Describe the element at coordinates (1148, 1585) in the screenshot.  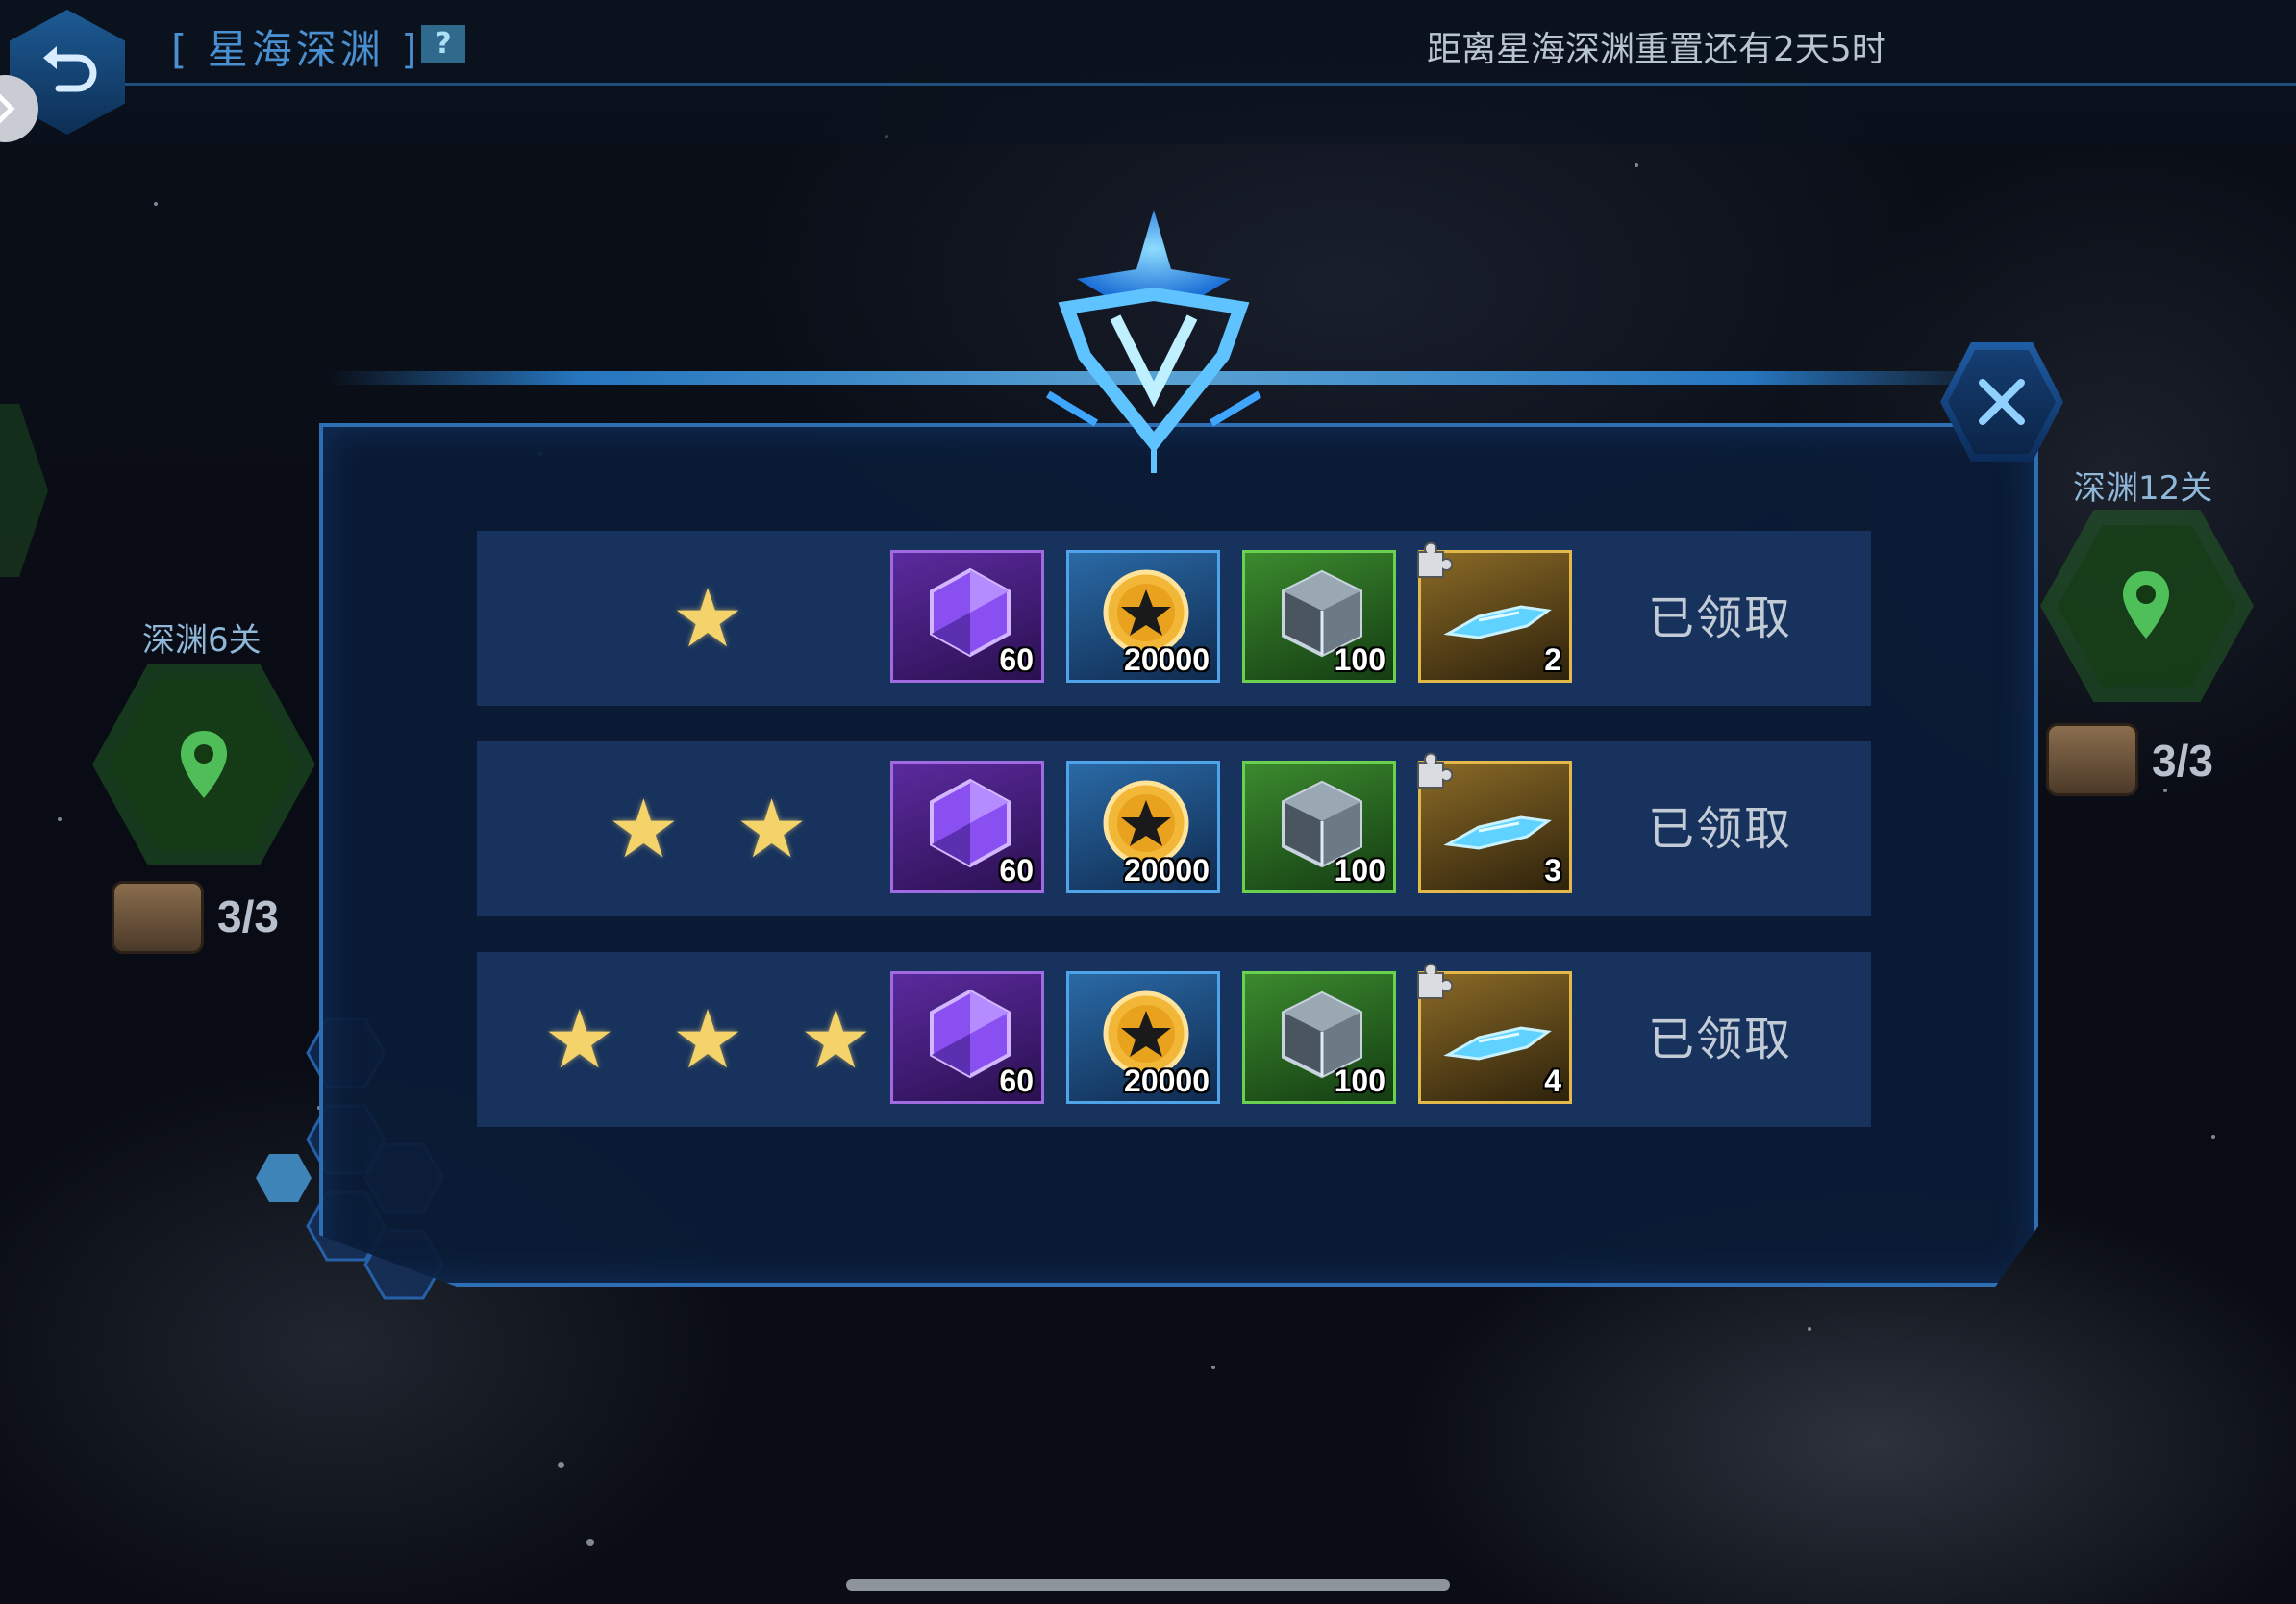
I see `home-indicator` at that location.